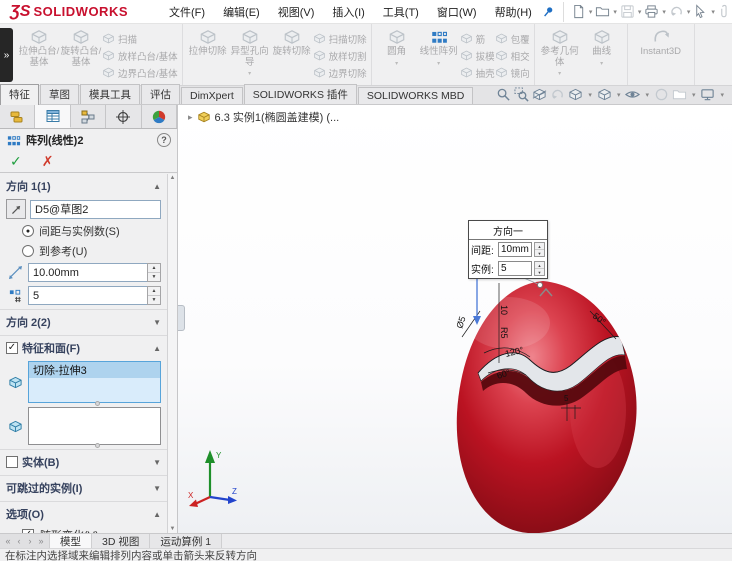 The width and height of the screenshot is (732, 561). What do you see at coordinates (348, 12) in the screenshot?
I see `menu-item-insert: 插入(I)` at bounding box center [348, 12].